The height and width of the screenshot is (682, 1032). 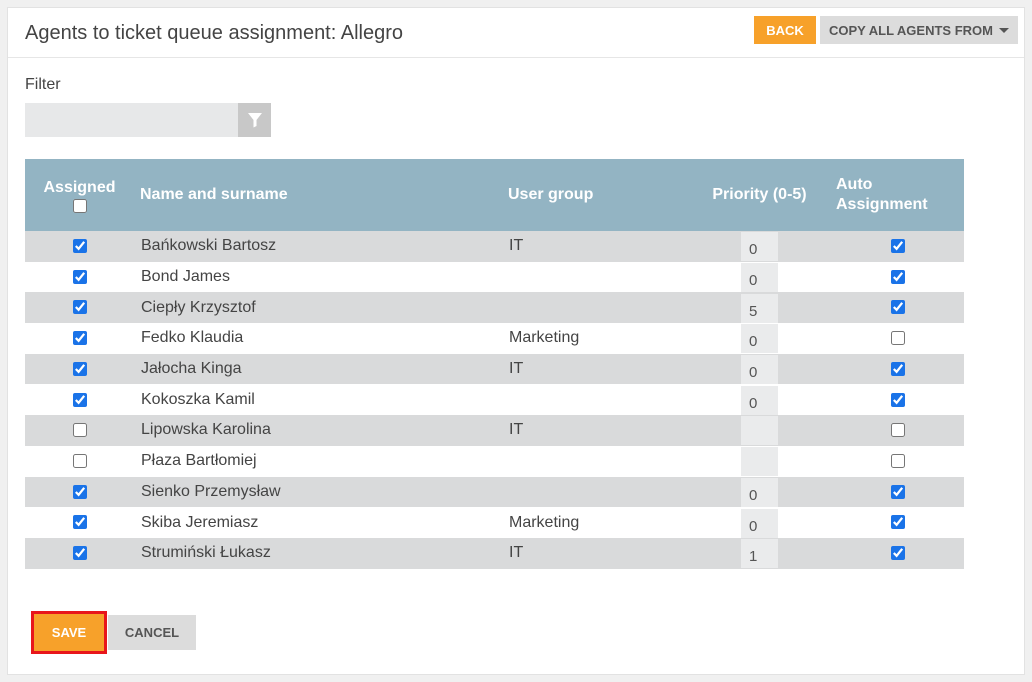 I want to click on save-button: SAVE, so click(x=69, y=632).